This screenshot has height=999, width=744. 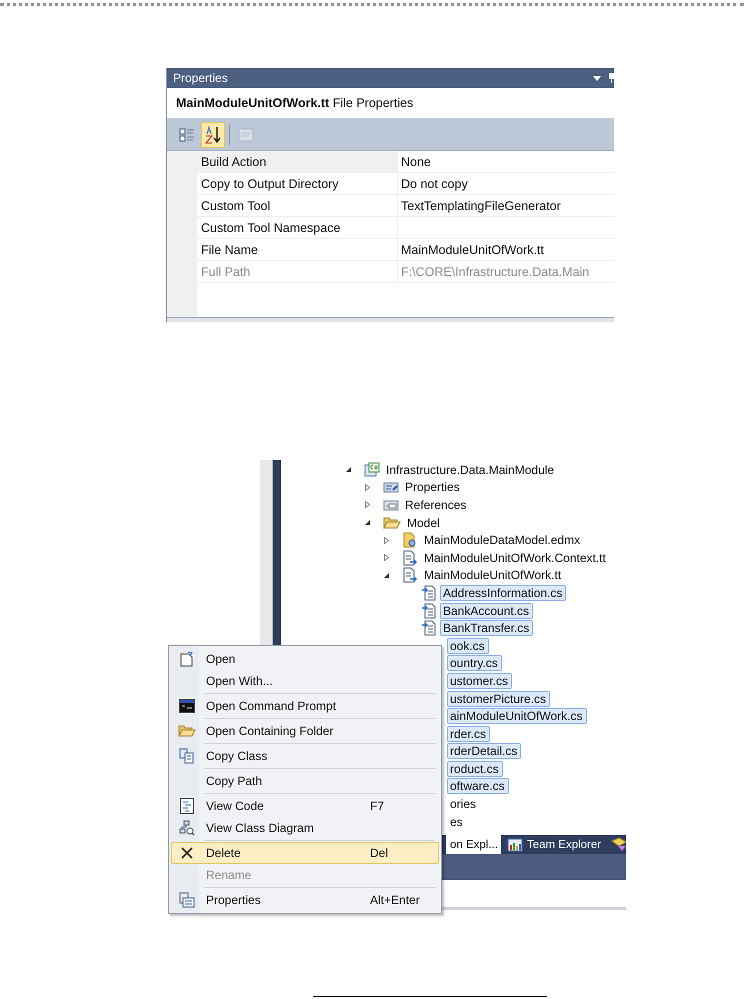 I want to click on tree-item: Infrastructure.Data.MainModule, so click(x=470, y=470).